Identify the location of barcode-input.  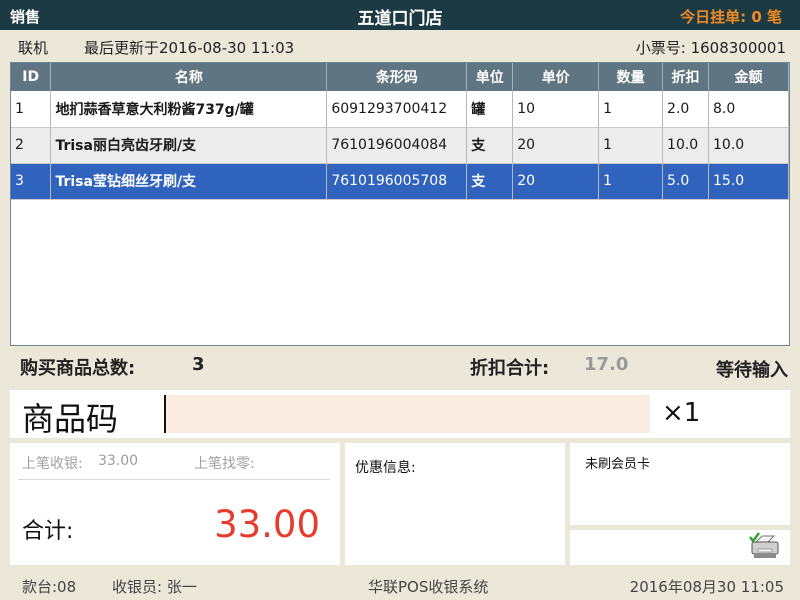
(407, 414).